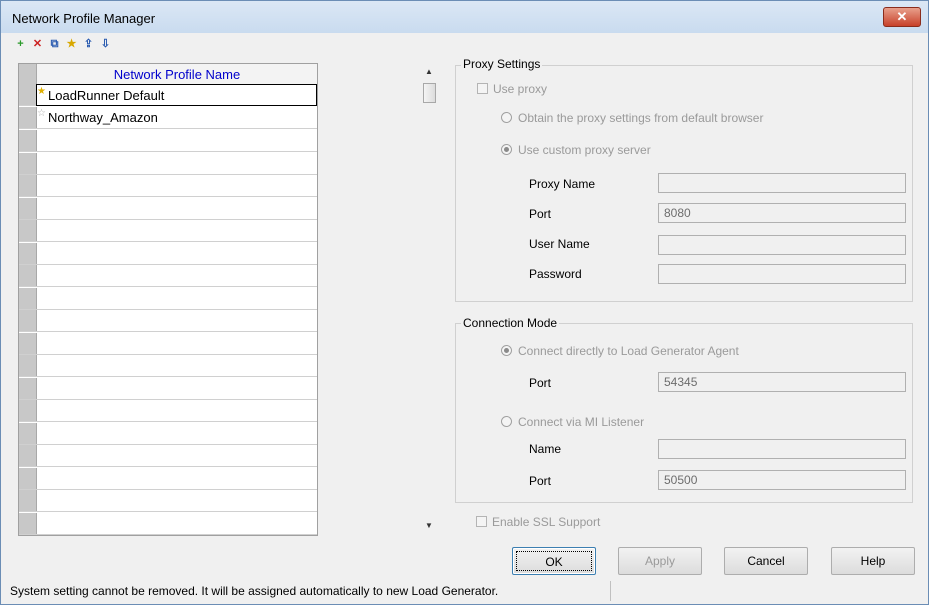 This screenshot has width=929, height=605. Describe the element at coordinates (581, 422) in the screenshot. I see `connect-mi-listener-label: Connect via MI Listener` at that location.